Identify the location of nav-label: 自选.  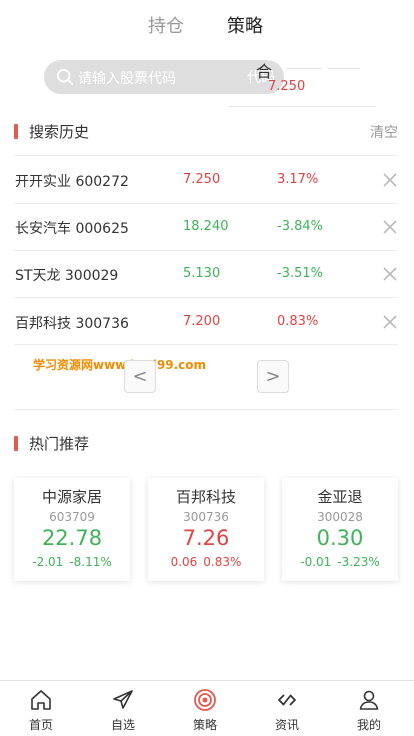
(122, 725).